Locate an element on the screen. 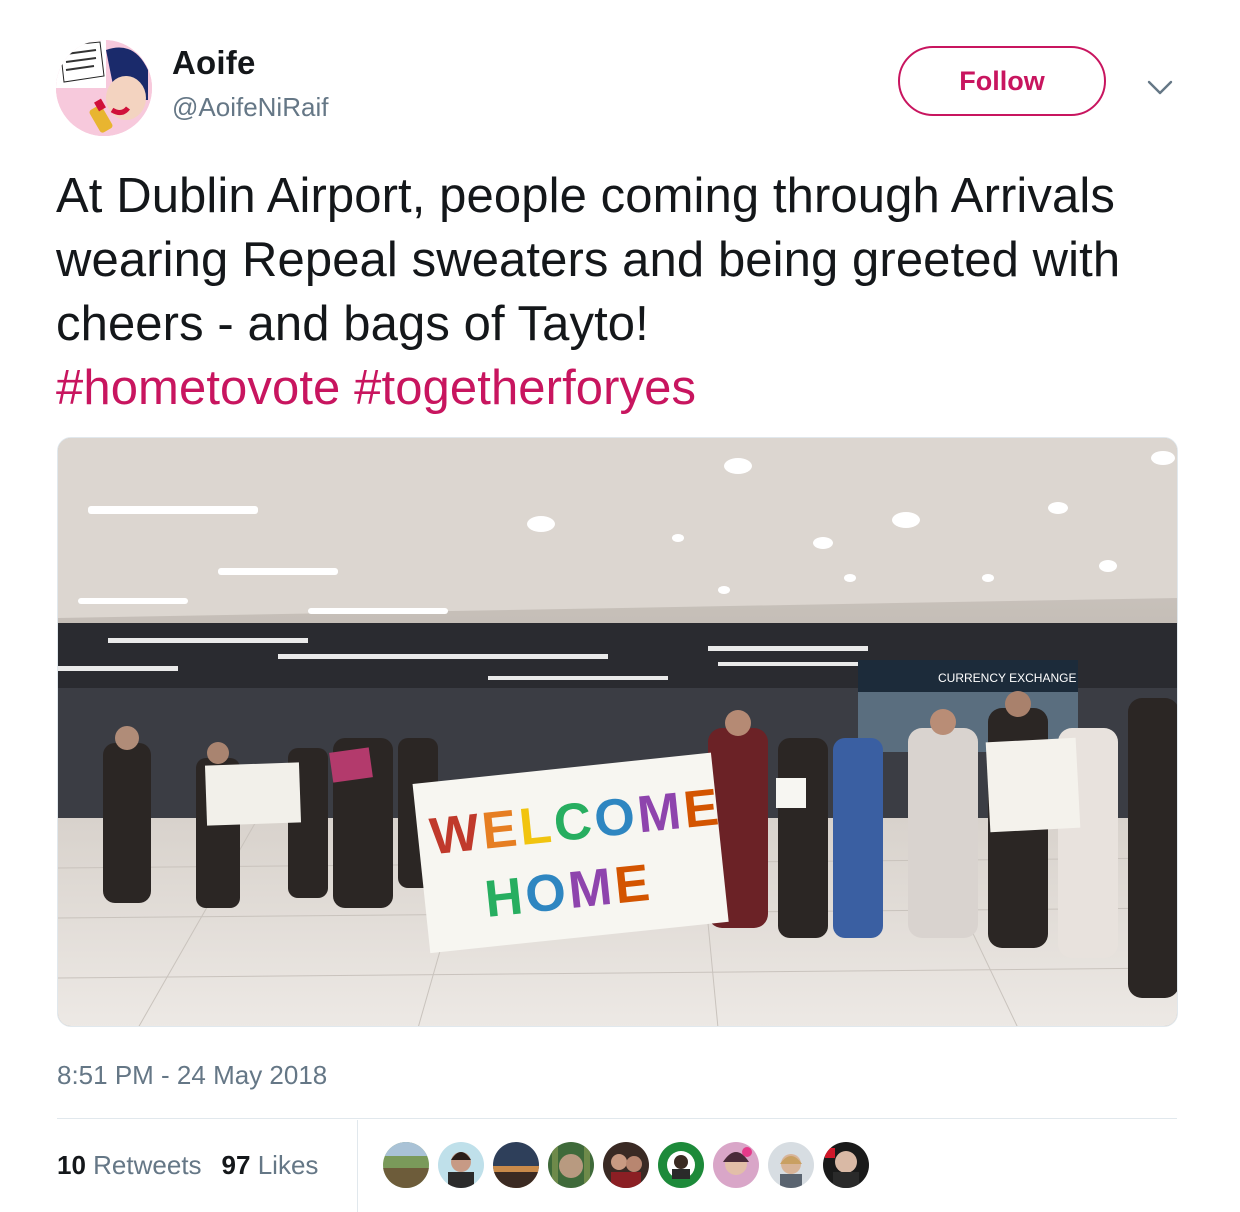 This screenshot has width=1240, height=1212. pop-art-lipstick-avatar-icon is located at coordinates (104, 88).